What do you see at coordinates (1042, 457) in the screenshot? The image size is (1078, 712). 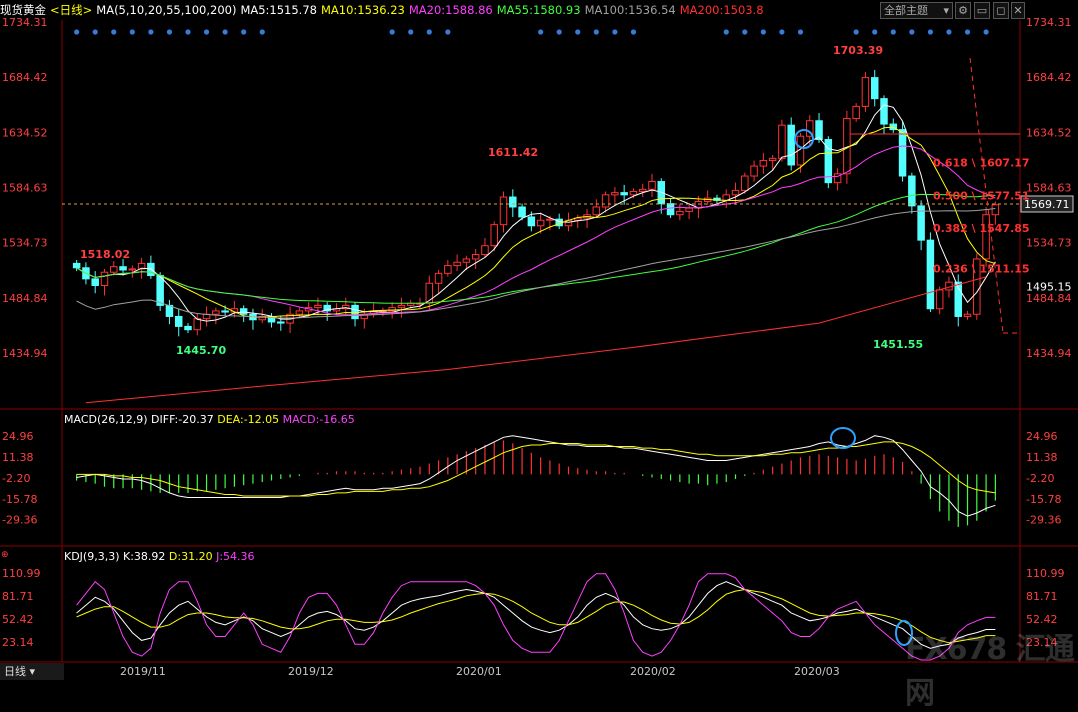 I see `macd-tick-right: 11.38` at bounding box center [1042, 457].